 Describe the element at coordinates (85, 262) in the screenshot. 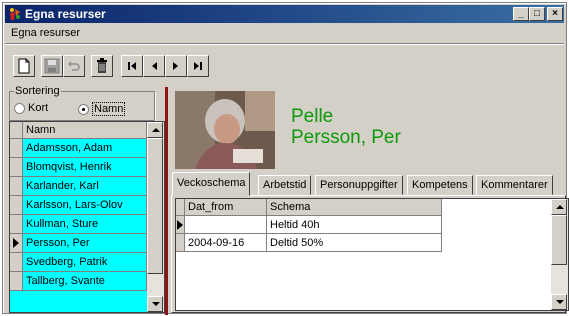

I see `name-cell: Svedberg, Patrik` at that location.